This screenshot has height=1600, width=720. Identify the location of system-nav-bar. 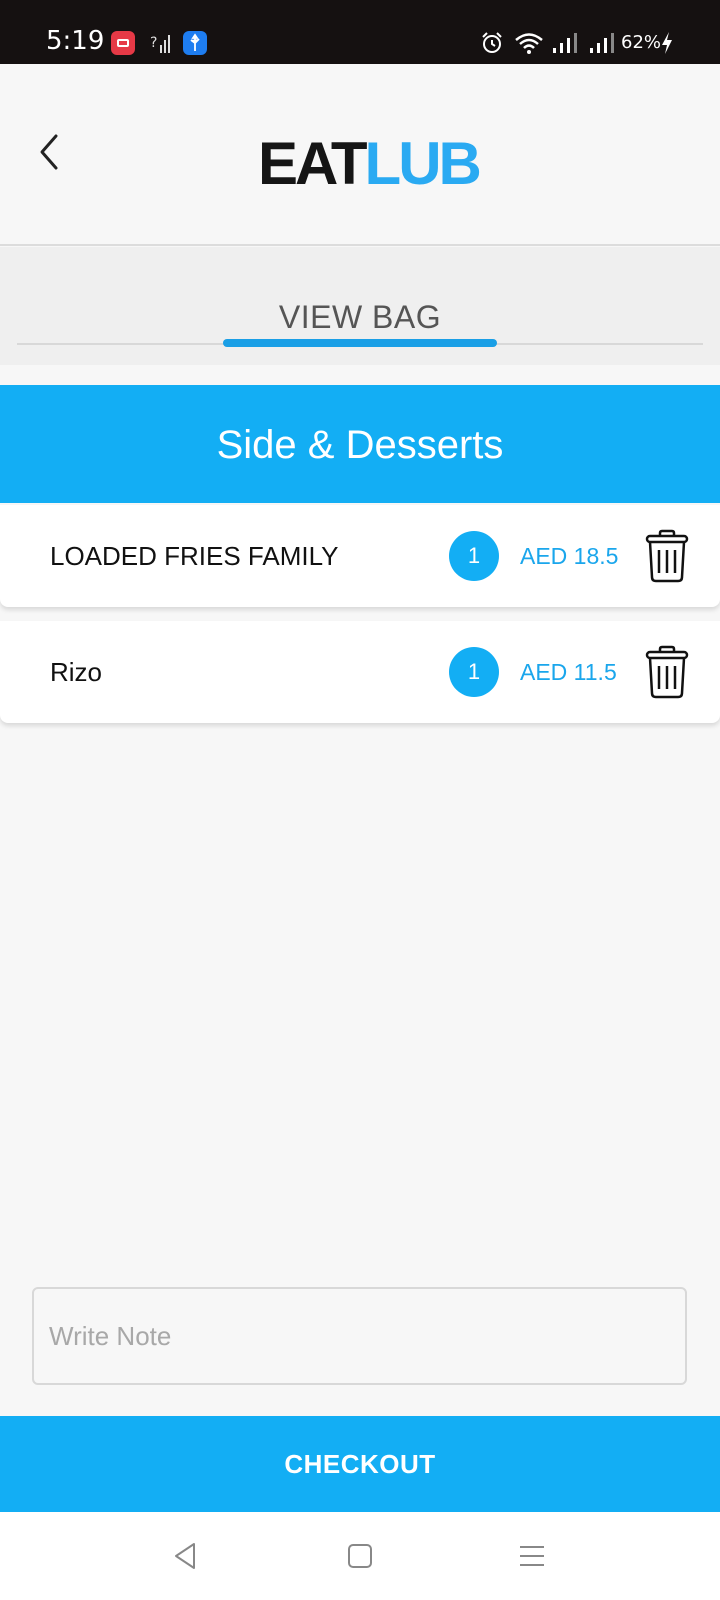
(360, 1556).